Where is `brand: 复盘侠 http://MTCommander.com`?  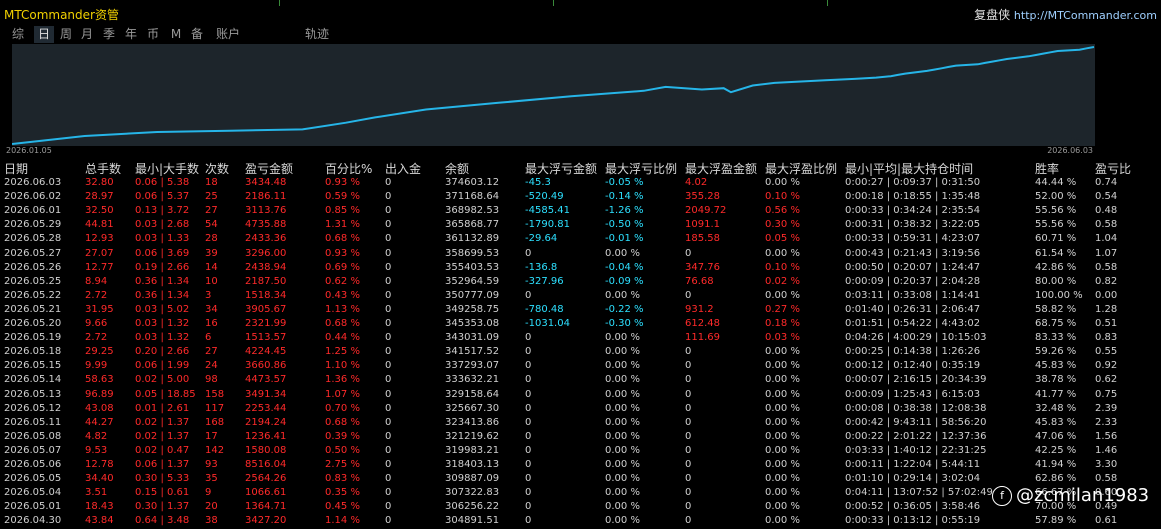
brand: 复盘侠 http://MTCommander.com is located at coordinates (1065, 14).